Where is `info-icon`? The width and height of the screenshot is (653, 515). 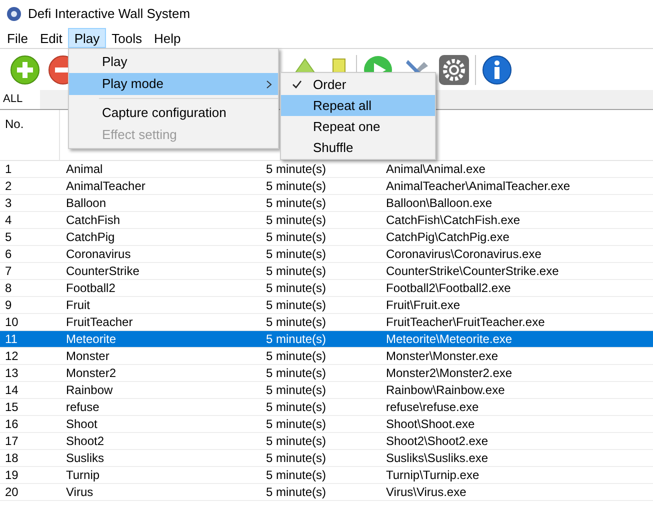 info-icon is located at coordinates (497, 70).